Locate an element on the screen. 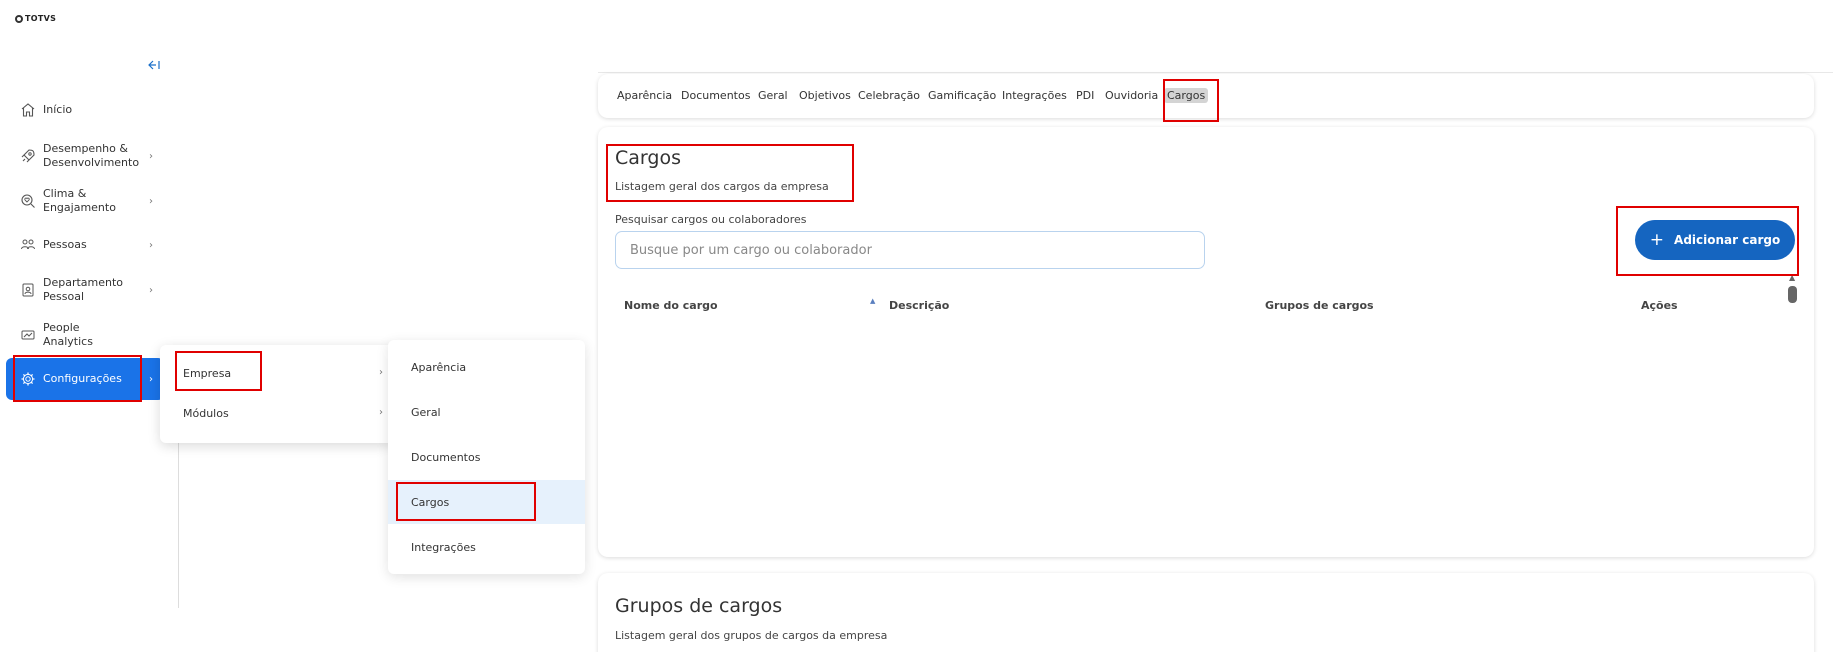 The height and width of the screenshot is (652, 1833). column-header-acoes: Ações is located at coordinates (1659, 305).